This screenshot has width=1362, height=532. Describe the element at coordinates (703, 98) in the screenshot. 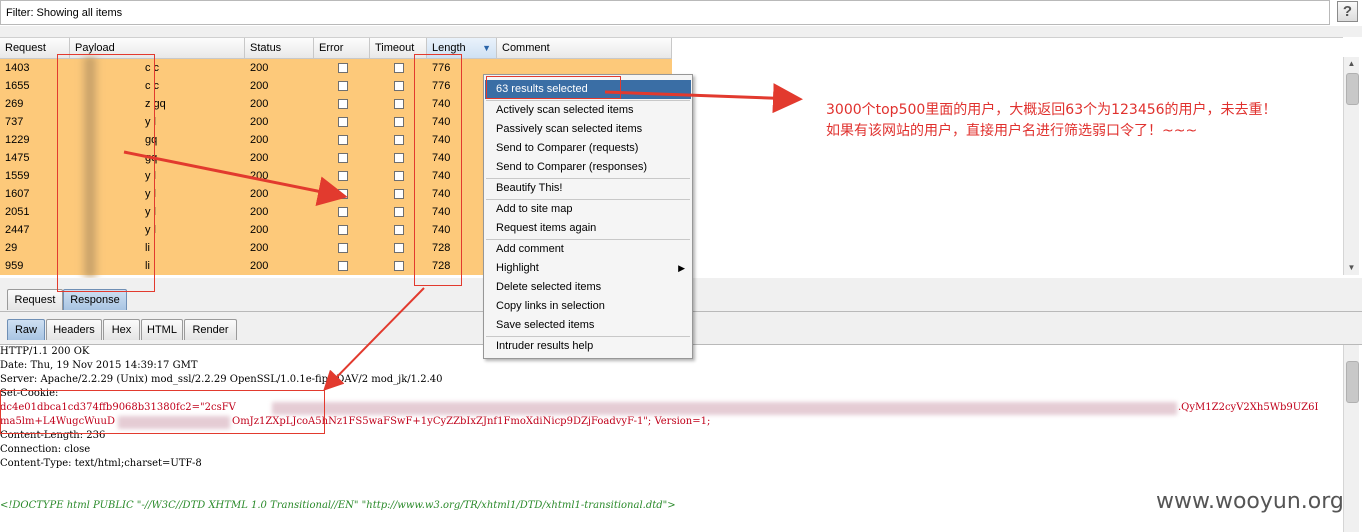

I see `arrow-to-note` at that location.